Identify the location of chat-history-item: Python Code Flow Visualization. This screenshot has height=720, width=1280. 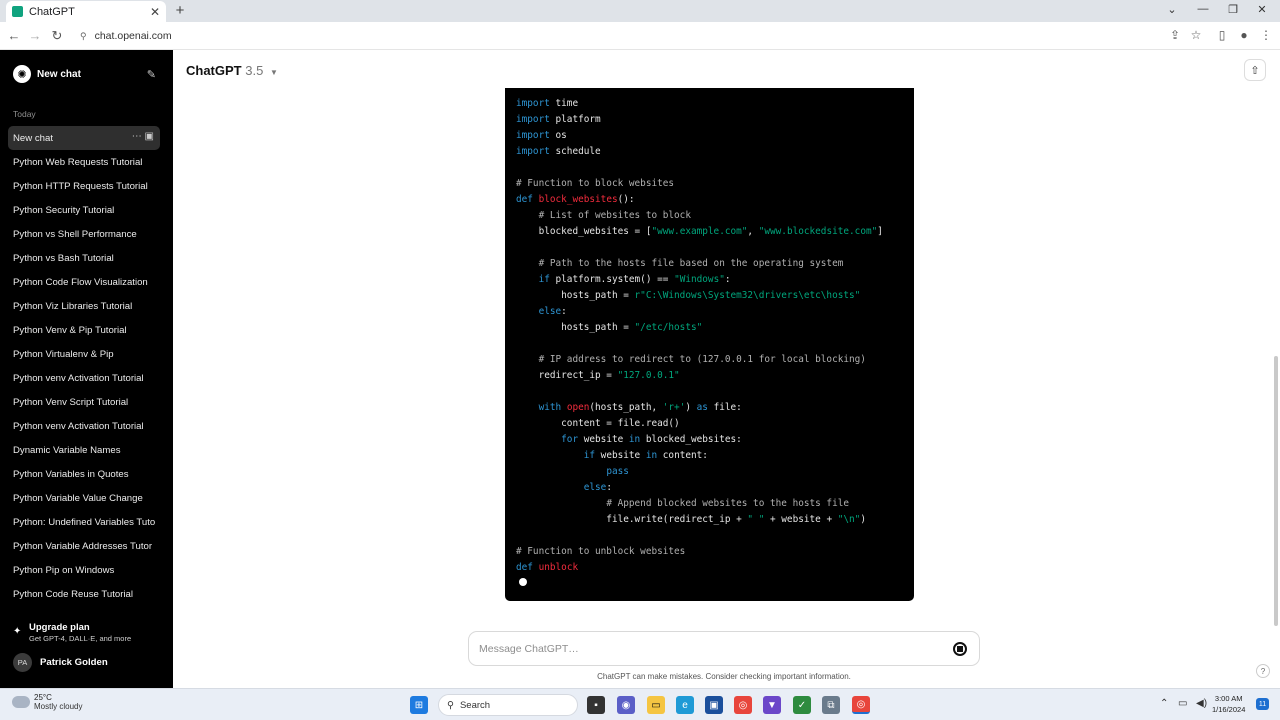
(84, 282).